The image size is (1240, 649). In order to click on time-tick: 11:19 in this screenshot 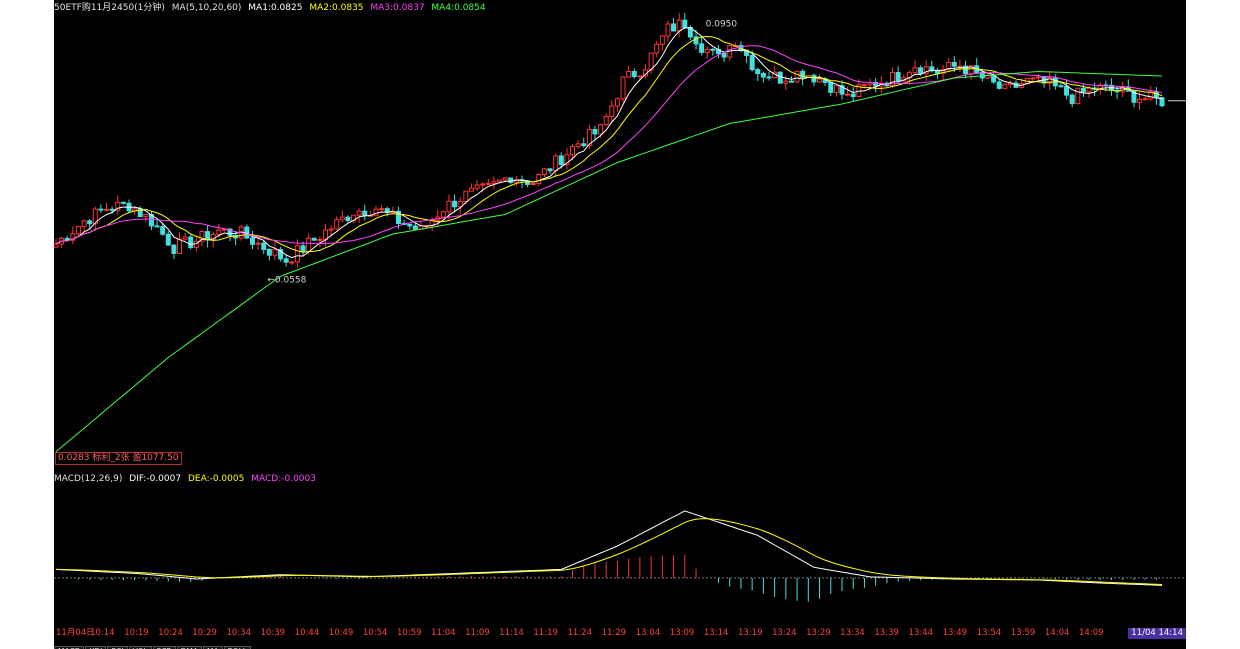, I will do `click(545, 633)`.